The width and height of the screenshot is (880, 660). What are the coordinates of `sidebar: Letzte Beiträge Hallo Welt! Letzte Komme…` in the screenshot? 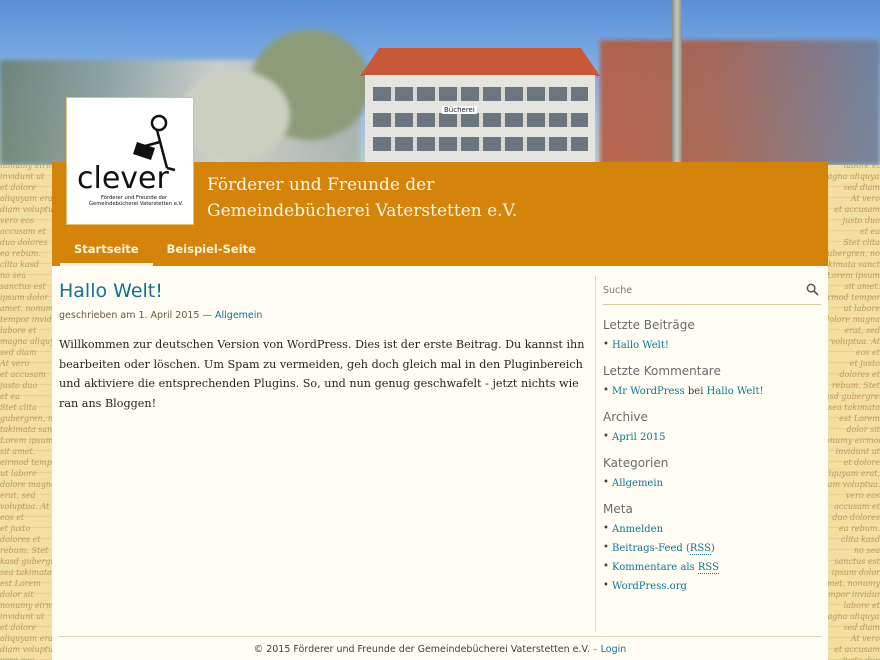 It's located at (712, 438).